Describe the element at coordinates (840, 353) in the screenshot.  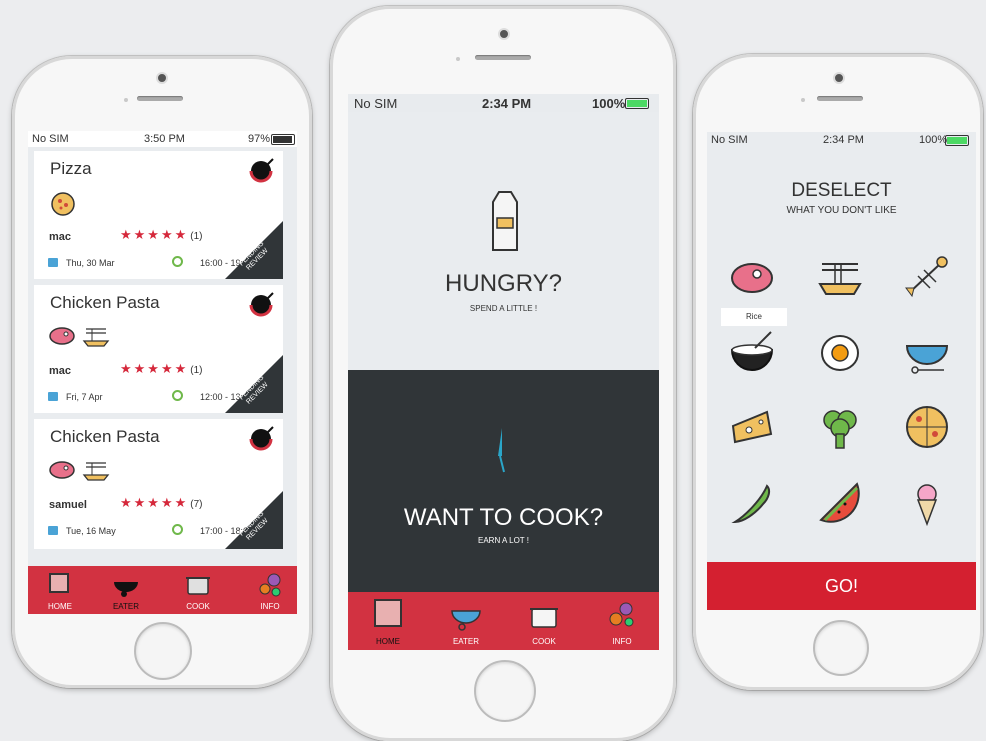
I see `fried-egg-icon` at that location.